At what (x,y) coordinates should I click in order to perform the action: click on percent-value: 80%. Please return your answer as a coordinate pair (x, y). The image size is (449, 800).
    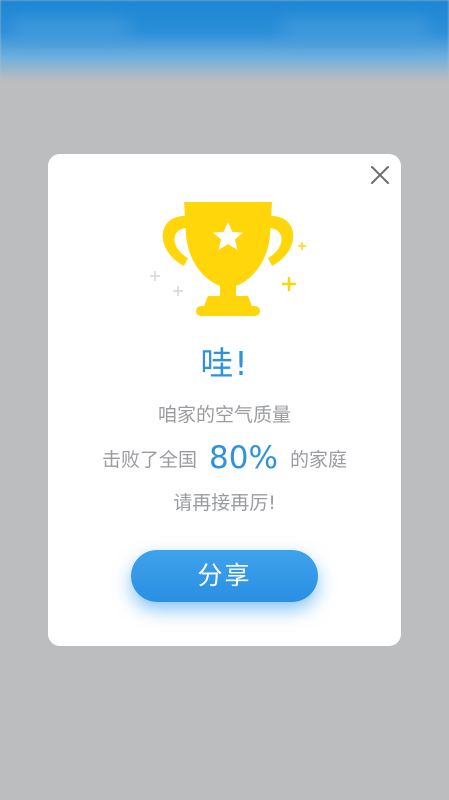
    Looking at the image, I should click on (243, 458).